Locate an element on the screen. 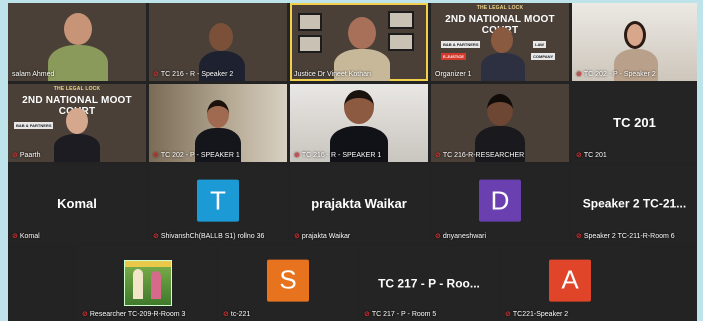 The width and height of the screenshot is (703, 321). participant-display-name: TC 201 is located at coordinates (634, 122).